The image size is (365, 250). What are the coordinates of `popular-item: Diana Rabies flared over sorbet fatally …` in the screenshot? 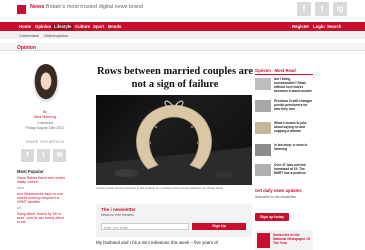 It's located at (42, 180).